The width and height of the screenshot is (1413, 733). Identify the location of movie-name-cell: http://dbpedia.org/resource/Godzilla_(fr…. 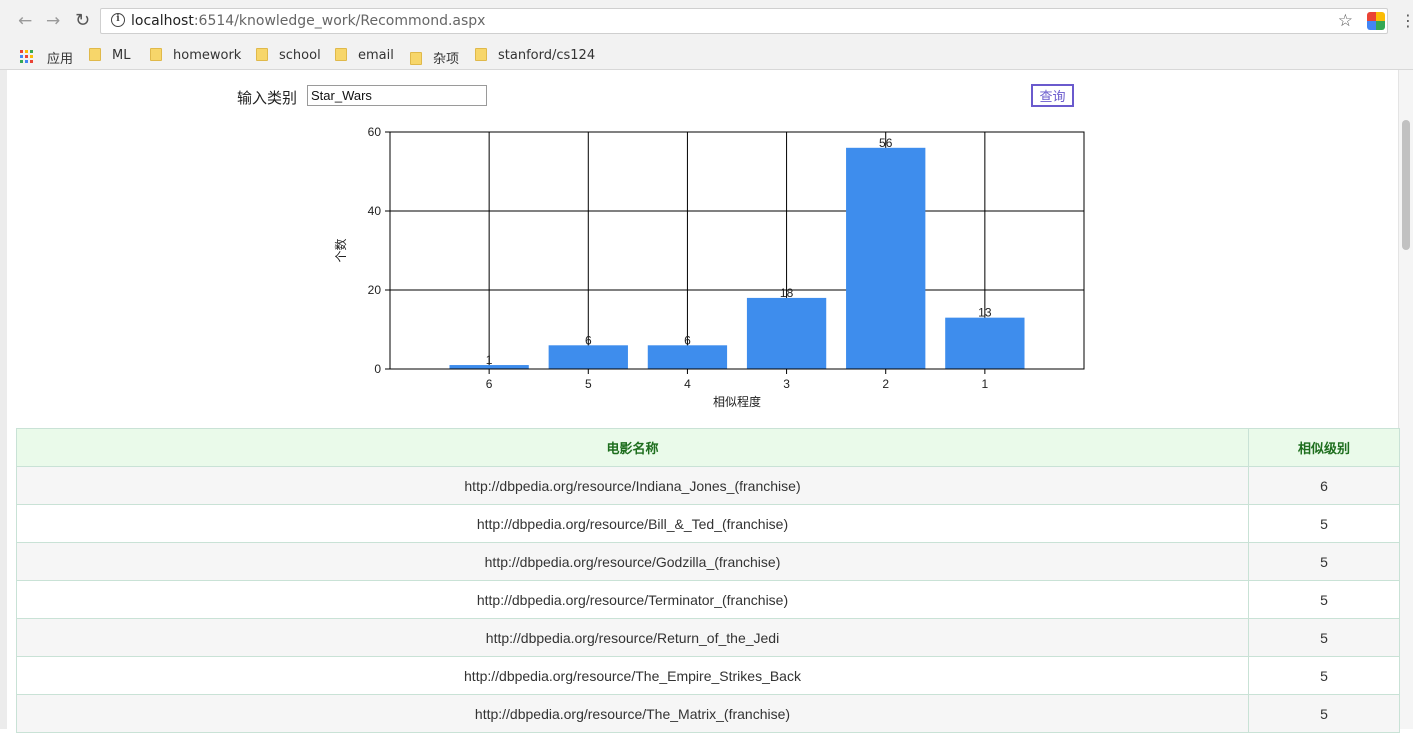
(632, 561).